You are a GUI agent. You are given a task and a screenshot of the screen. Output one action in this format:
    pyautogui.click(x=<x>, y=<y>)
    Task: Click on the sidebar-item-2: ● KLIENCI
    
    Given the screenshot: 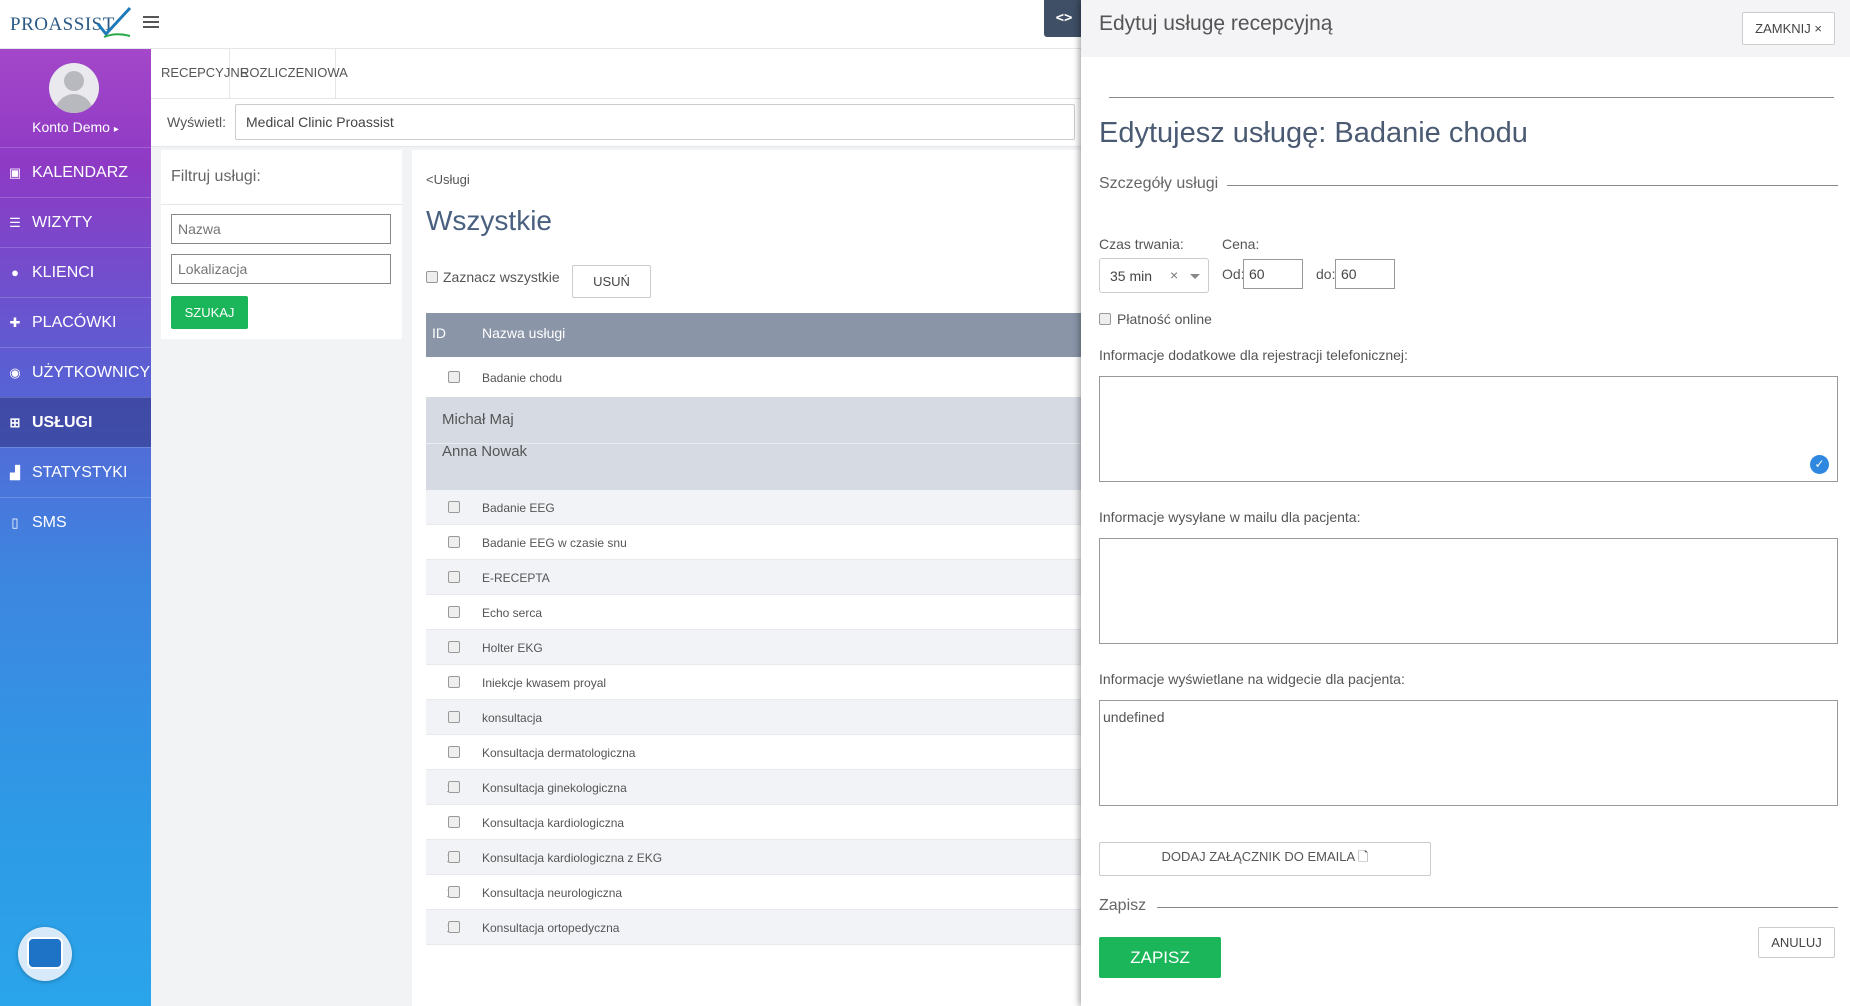 What is the action you would take?
    pyautogui.click(x=75, y=272)
    